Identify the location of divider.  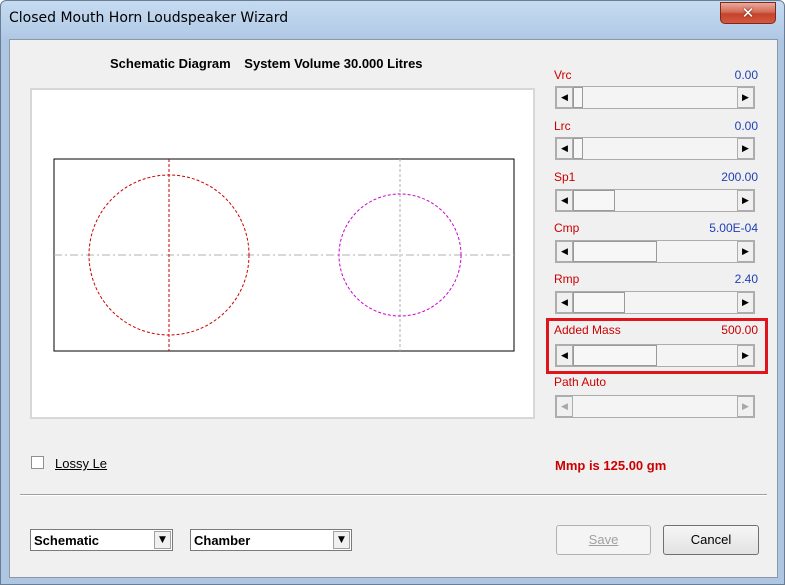
(393, 495).